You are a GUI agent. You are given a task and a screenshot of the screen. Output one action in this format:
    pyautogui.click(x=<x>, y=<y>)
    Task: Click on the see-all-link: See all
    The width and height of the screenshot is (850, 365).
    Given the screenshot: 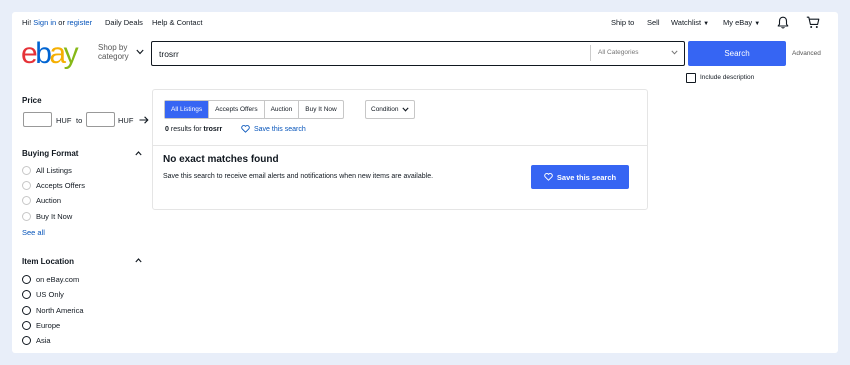 What is the action you would take?
    pyautogui.click(x=33, y=232)
    